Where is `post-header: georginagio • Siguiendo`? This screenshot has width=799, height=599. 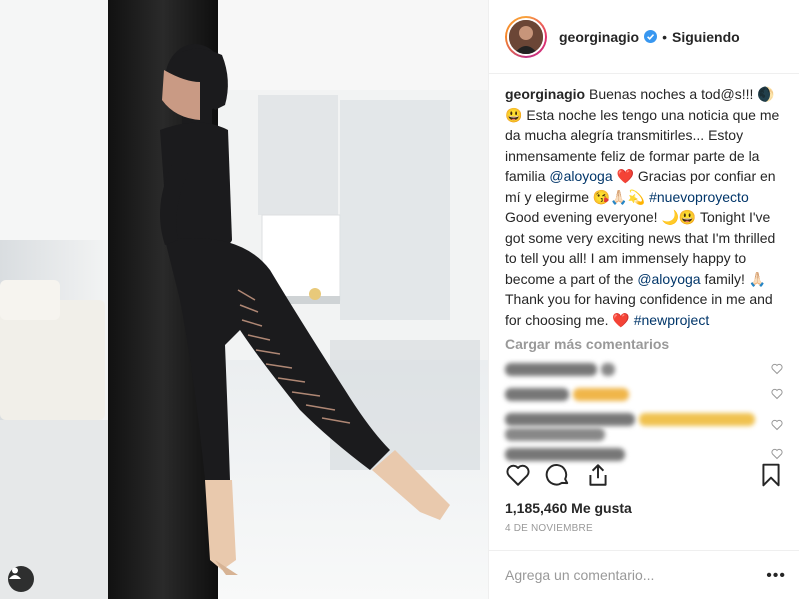 post-header: georginagio • Siguiendo is located at coordinates (644, 37).